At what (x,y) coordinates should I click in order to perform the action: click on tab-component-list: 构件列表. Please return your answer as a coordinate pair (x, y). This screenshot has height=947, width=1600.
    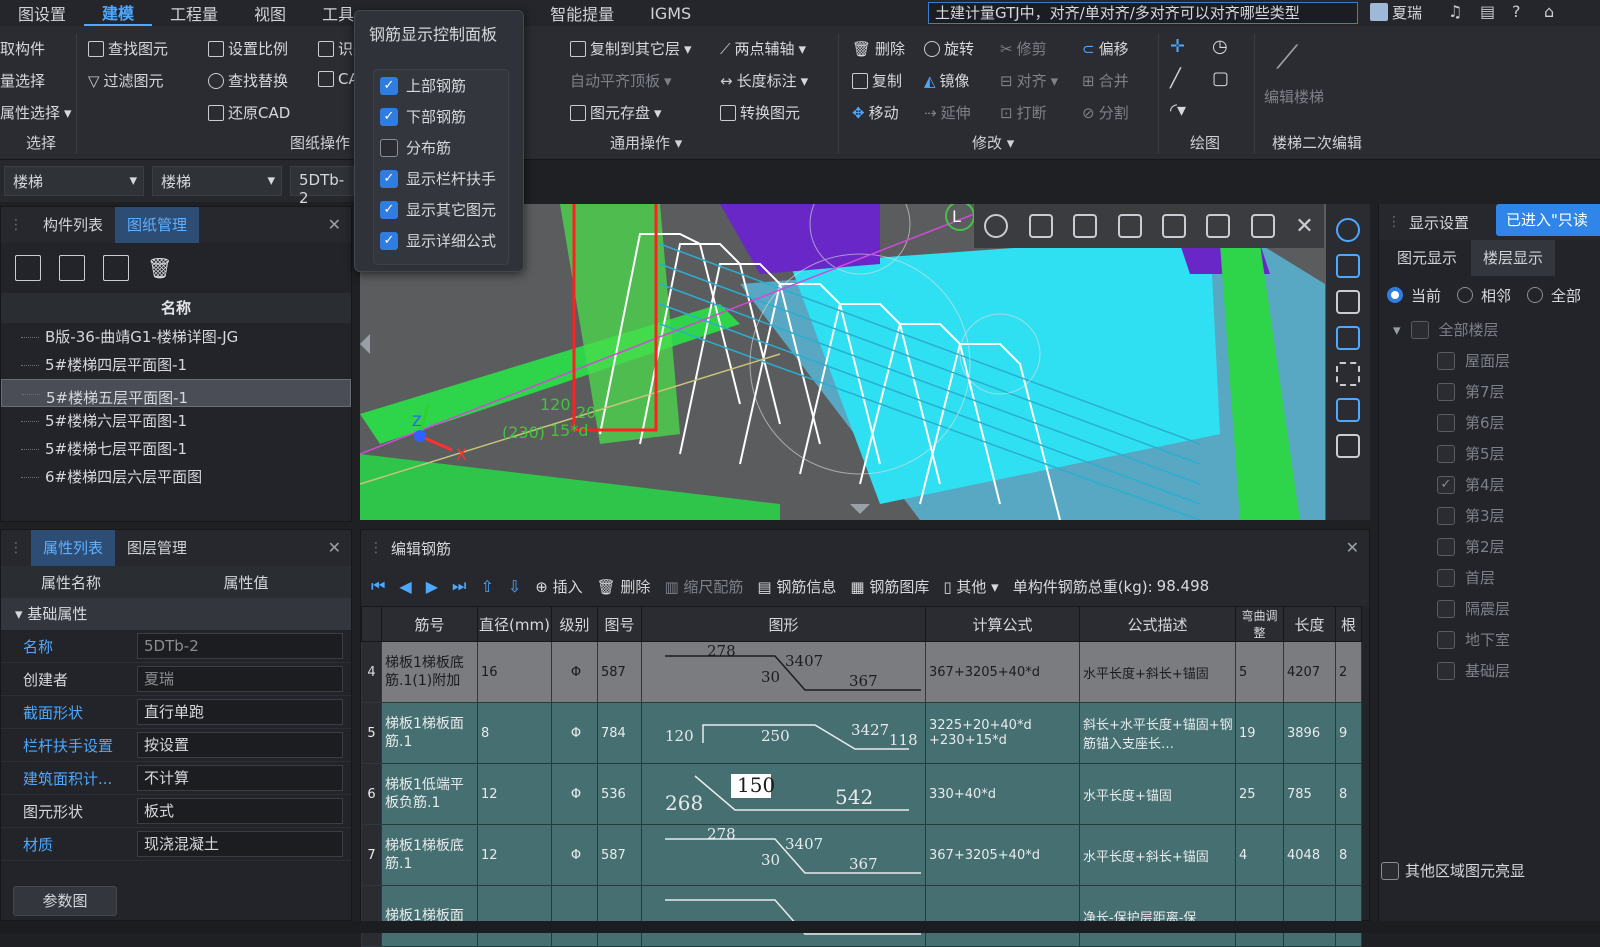
    Looking at the image, I should click on (73, 225).